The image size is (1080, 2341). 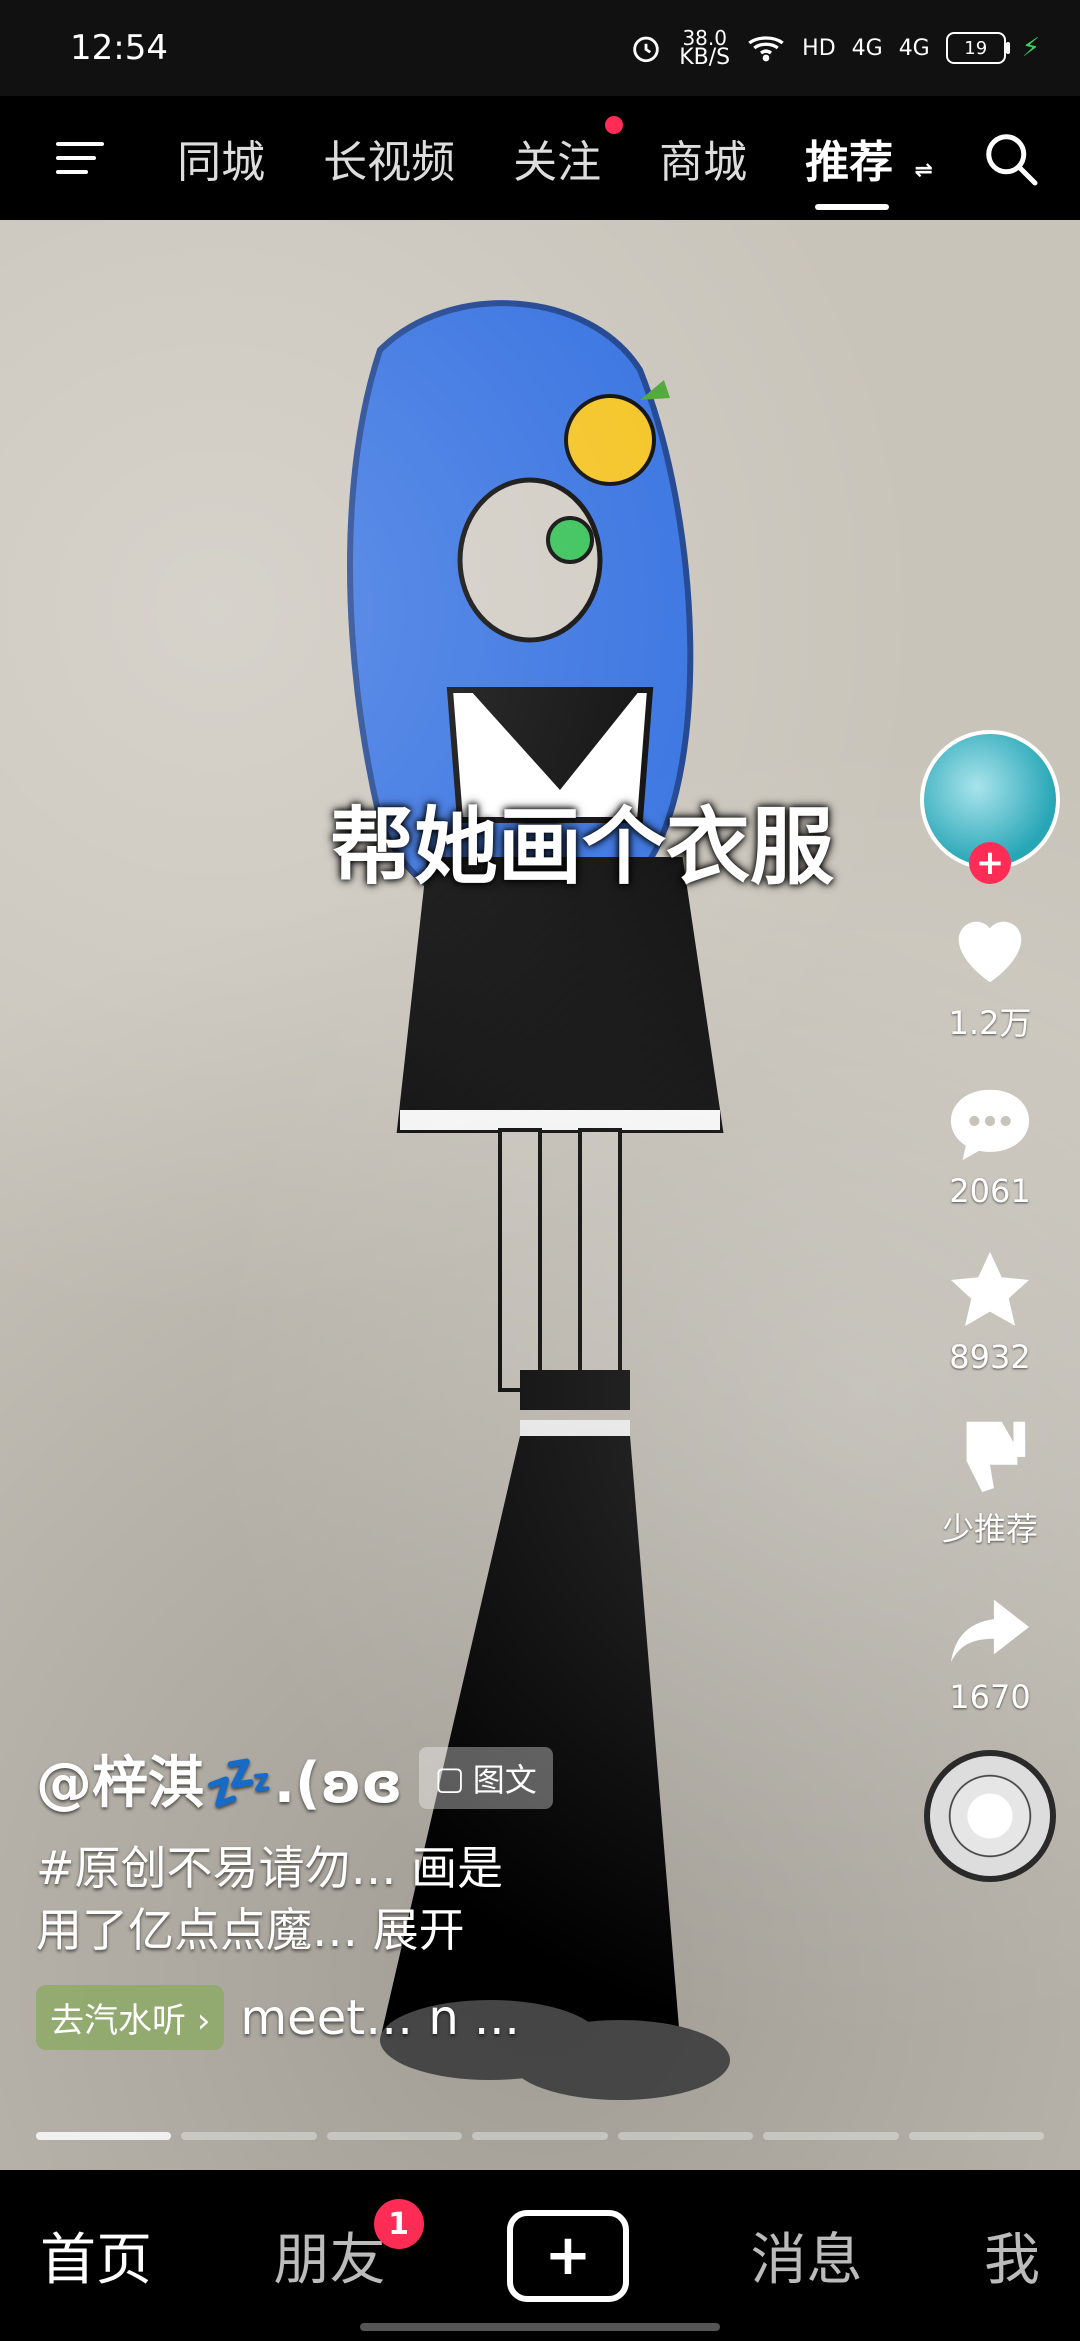 I want to click on tab-long-video: 长视频, so click(x=389, y=158).